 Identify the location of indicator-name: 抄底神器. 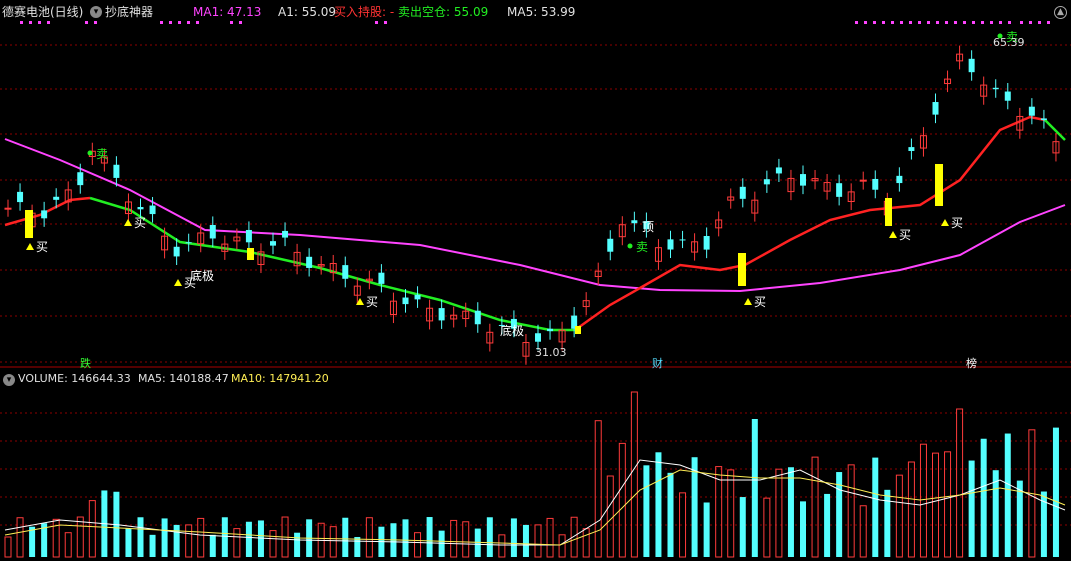
(129, 12).